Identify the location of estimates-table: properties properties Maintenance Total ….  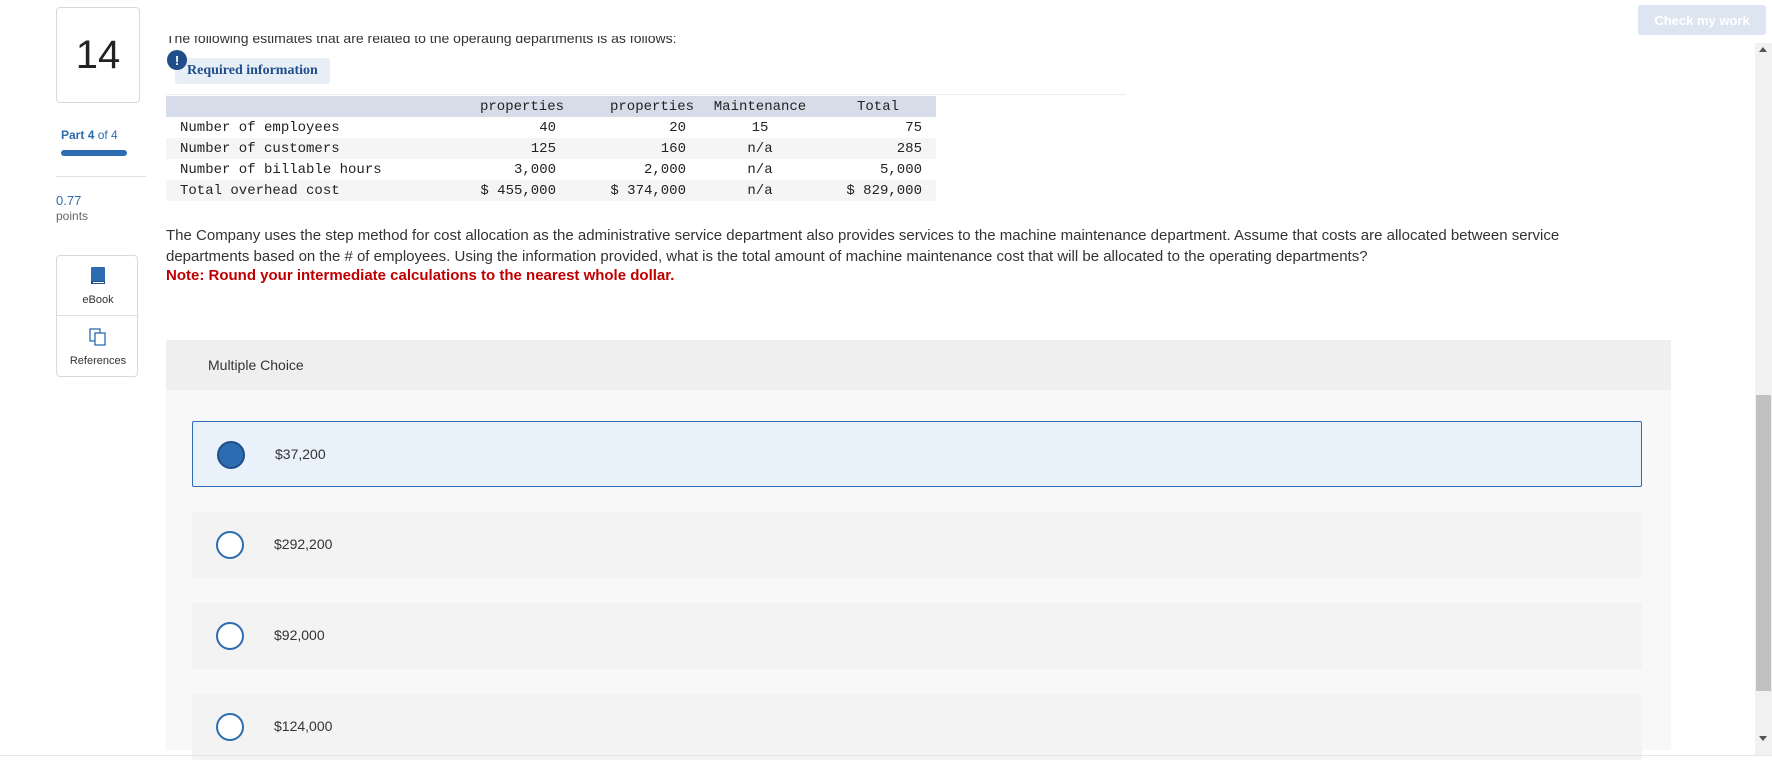
(551, 148).